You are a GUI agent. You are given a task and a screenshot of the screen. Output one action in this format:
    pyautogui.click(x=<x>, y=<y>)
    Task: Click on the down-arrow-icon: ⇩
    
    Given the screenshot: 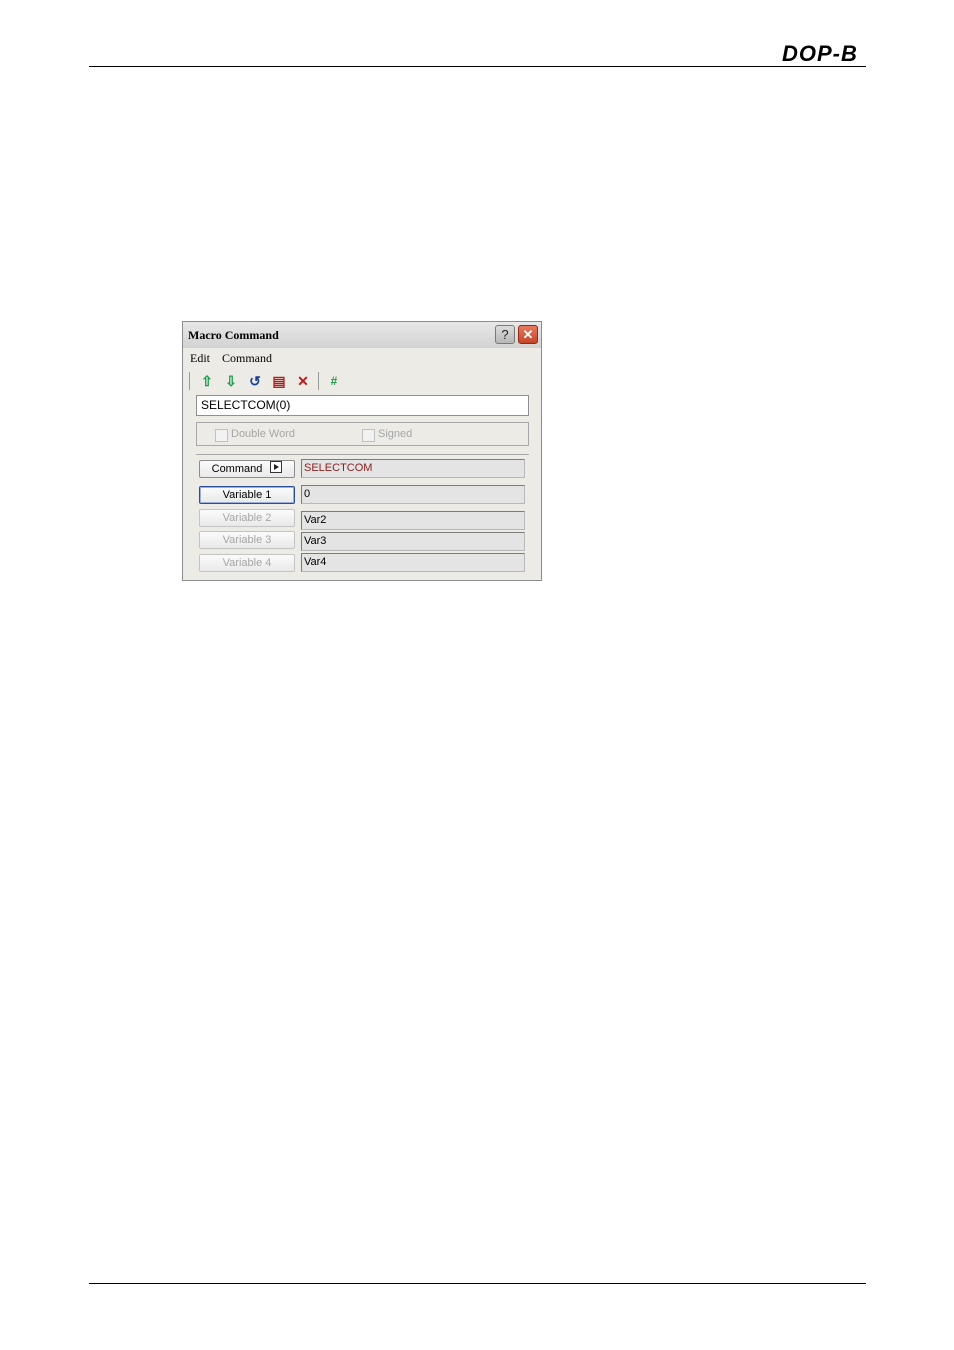 What is the action you would take?
    pyautogui.click(x=231, y=381)
    